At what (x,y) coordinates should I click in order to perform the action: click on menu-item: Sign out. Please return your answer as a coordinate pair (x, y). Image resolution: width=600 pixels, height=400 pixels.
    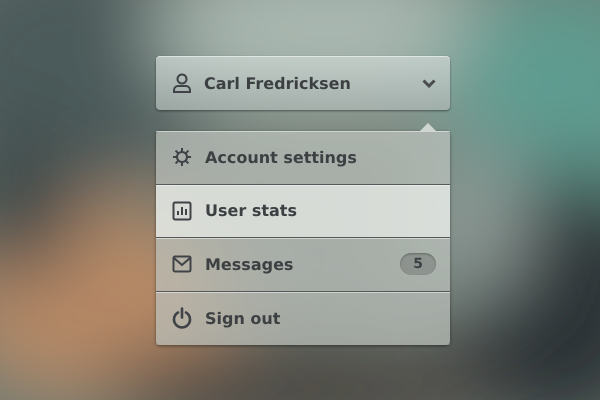
    Looking at the image, I should click on (303, 318).